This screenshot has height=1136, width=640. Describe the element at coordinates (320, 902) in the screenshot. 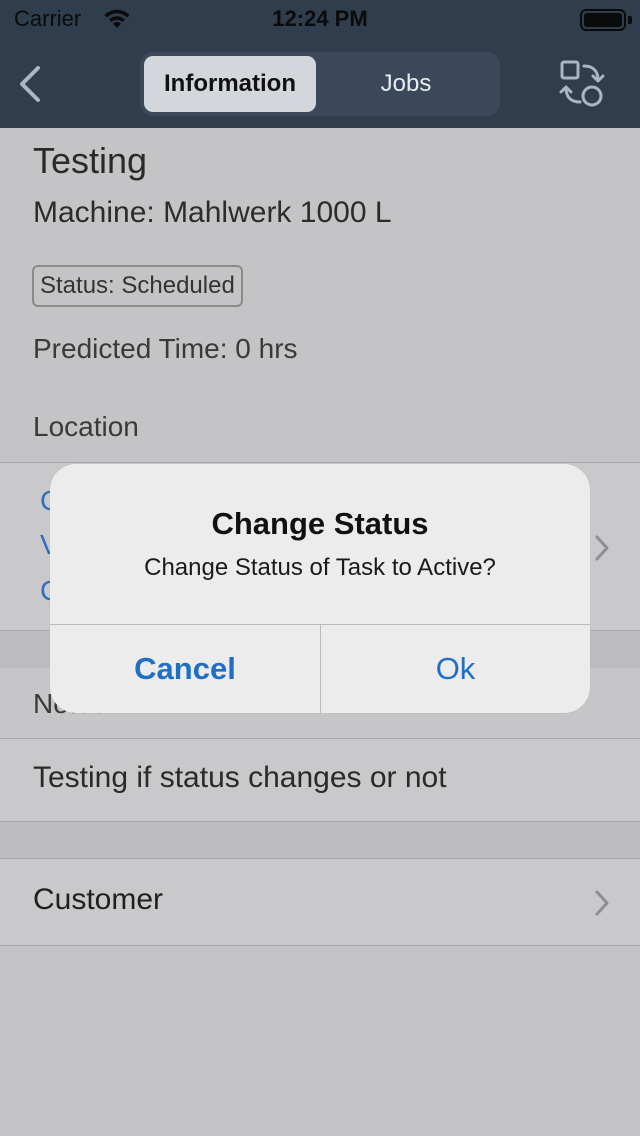

I see `customer-row: Customer` at that location.